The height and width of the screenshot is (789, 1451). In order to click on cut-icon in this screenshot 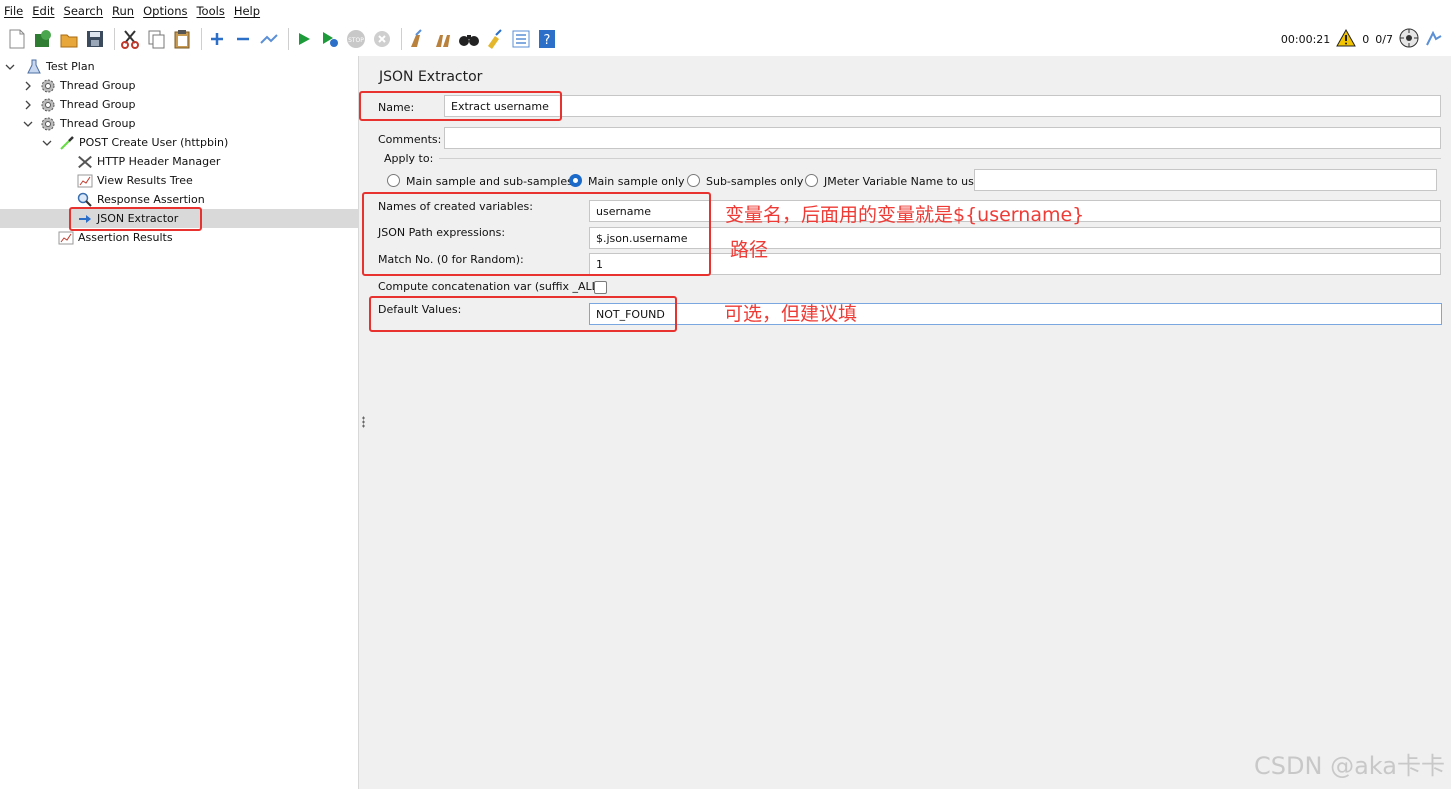, I will do `click(130, 39)`.